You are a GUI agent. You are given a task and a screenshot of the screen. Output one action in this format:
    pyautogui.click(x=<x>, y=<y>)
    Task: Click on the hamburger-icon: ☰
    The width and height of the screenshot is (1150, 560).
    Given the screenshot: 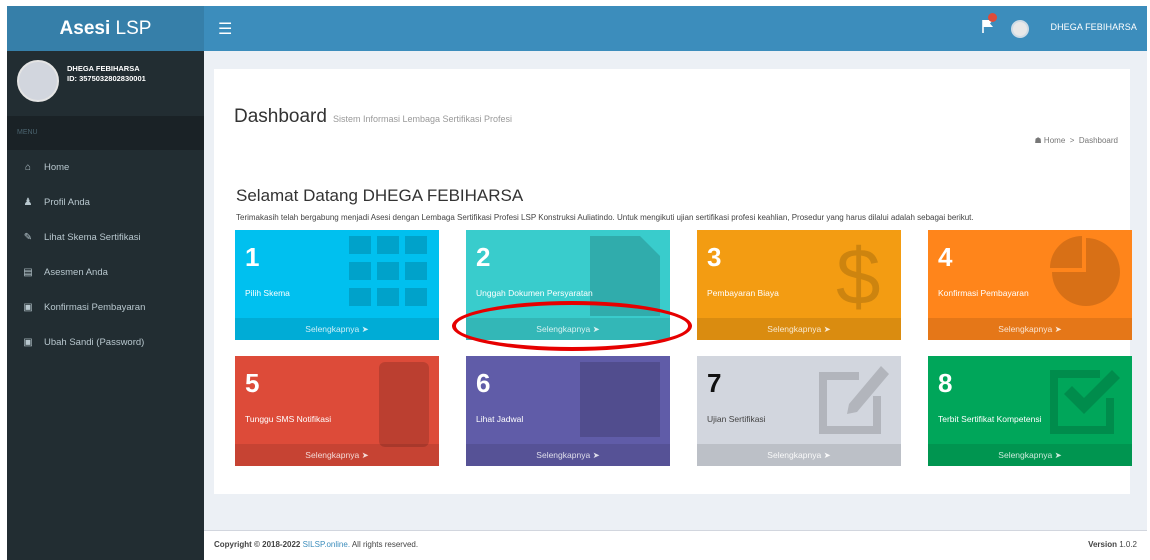 What is the action you would take?
    pyautogui.click(x=225, y=29)
    